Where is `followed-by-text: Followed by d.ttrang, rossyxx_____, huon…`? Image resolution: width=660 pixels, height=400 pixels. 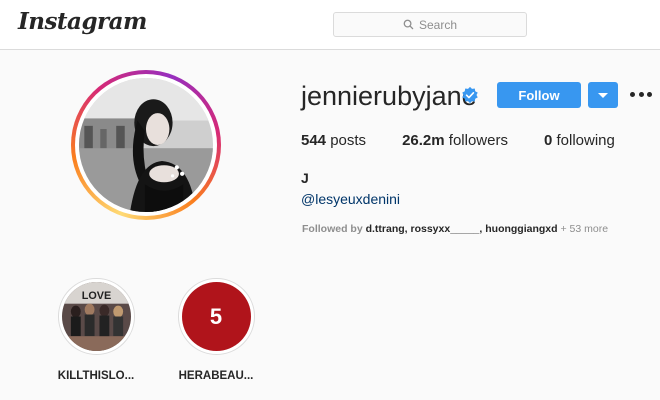 followed-by-text: Followed by d.ttrang, rossyxx_____, huon… is located at coordinates (455, 229).